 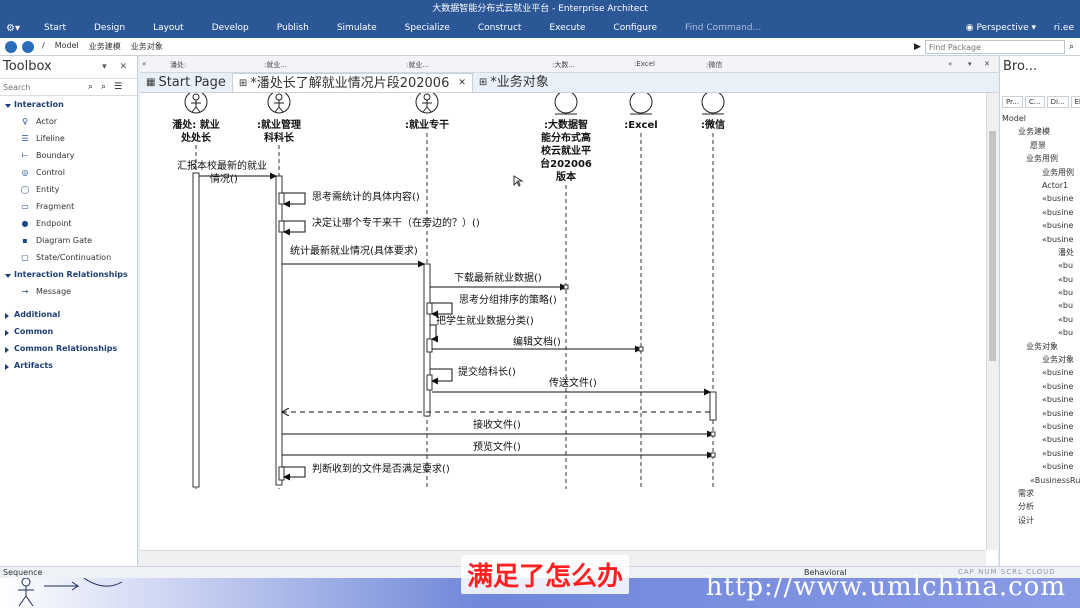 What do you see at coordinates (427, 28) in the screenshot?
I see `menu-specialize: Specialize` at bounding box center [427, 28].